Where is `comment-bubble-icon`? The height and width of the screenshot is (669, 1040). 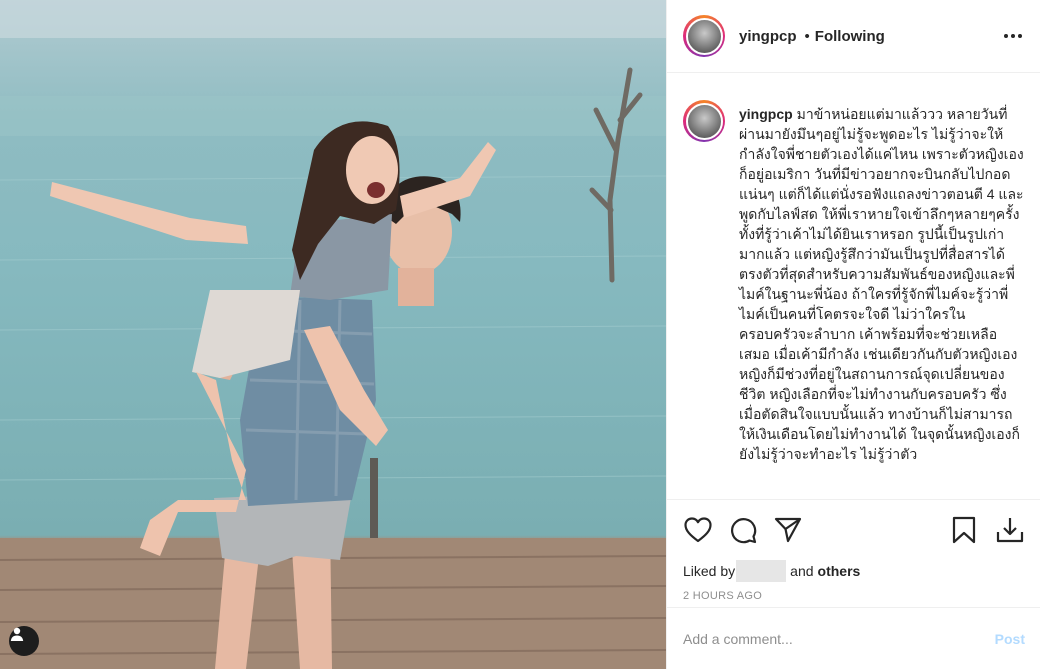
comment-bubble-icon is located at coordinates (744, 531).